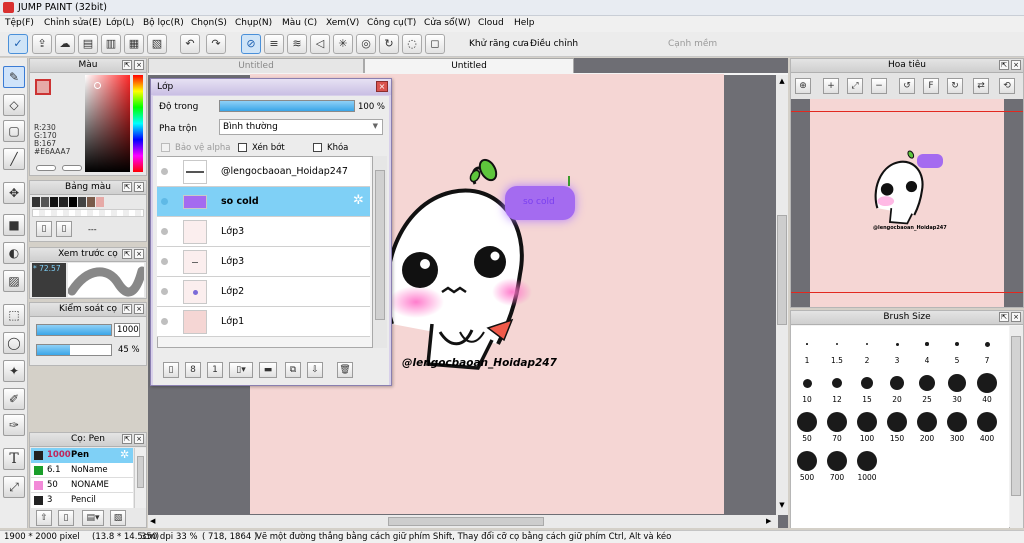  I want to click on brush-size-input: 1000, so click(127, 330).